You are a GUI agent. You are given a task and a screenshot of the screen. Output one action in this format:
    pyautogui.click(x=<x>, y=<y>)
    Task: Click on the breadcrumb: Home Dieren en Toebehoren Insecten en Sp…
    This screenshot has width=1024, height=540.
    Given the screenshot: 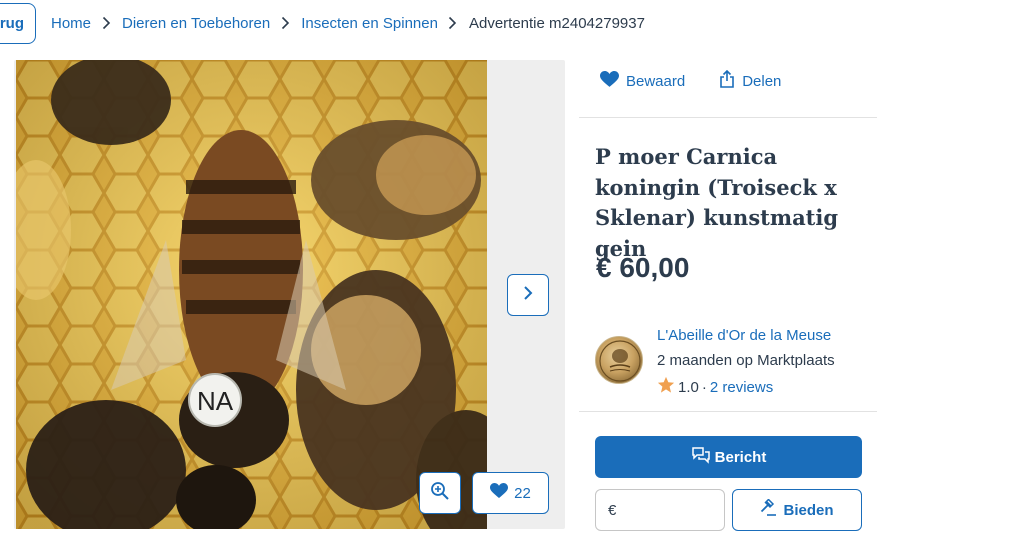 What is the action you would take?
    pyautogui.click(x=348, y=23)
    